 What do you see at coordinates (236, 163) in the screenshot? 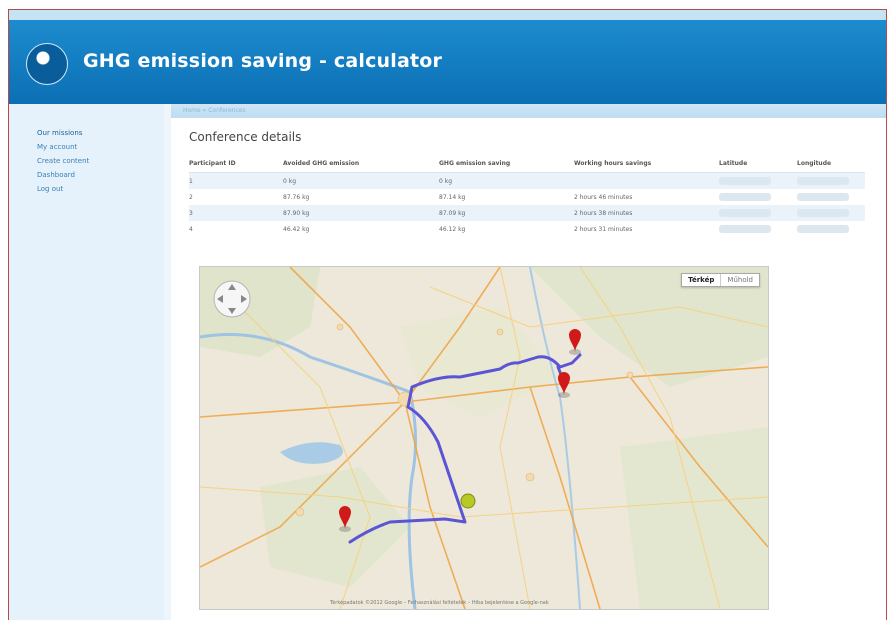
I see `column-header: Participant ID` at bounding box center [236, 163].